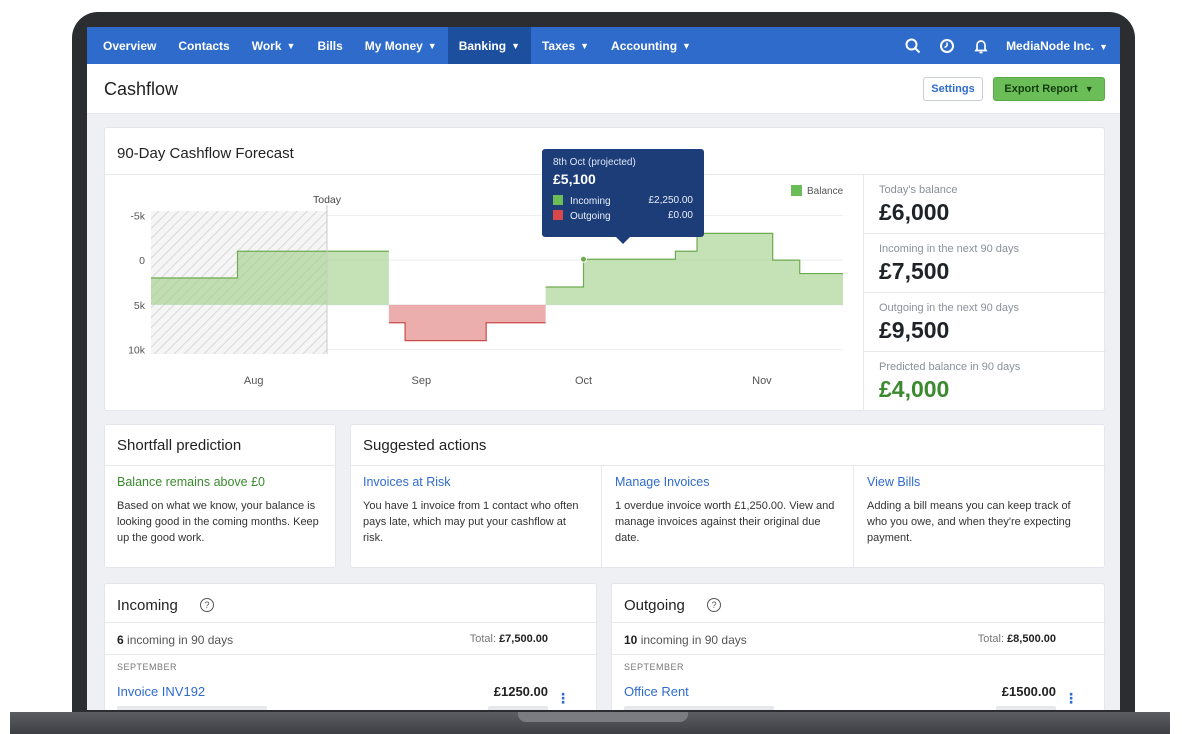 The image size is (1182, 734). I want to click on org-name: MediaNode Inc., so click(1050, 45).